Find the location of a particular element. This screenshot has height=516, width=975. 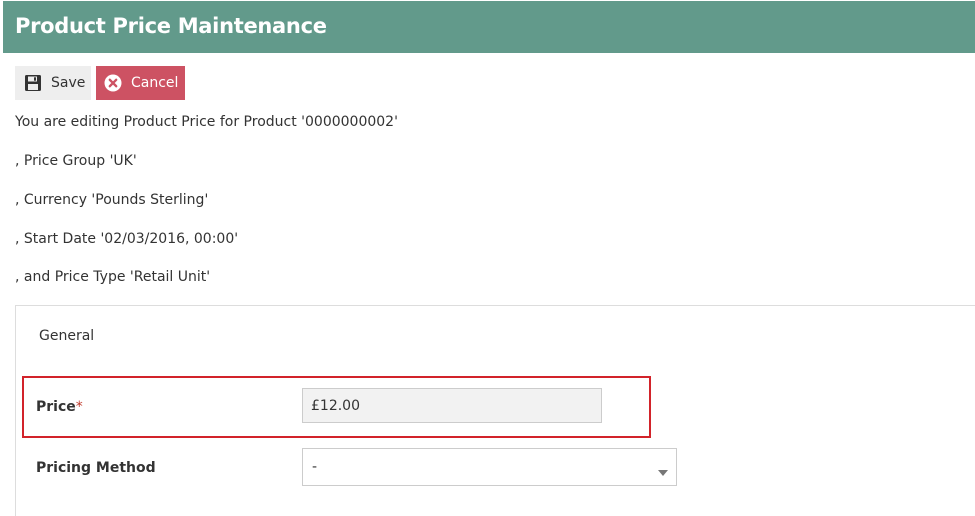

intro-line-price-type: , and Price Type 'Retail Unit' is located at coordinates (113, 277).